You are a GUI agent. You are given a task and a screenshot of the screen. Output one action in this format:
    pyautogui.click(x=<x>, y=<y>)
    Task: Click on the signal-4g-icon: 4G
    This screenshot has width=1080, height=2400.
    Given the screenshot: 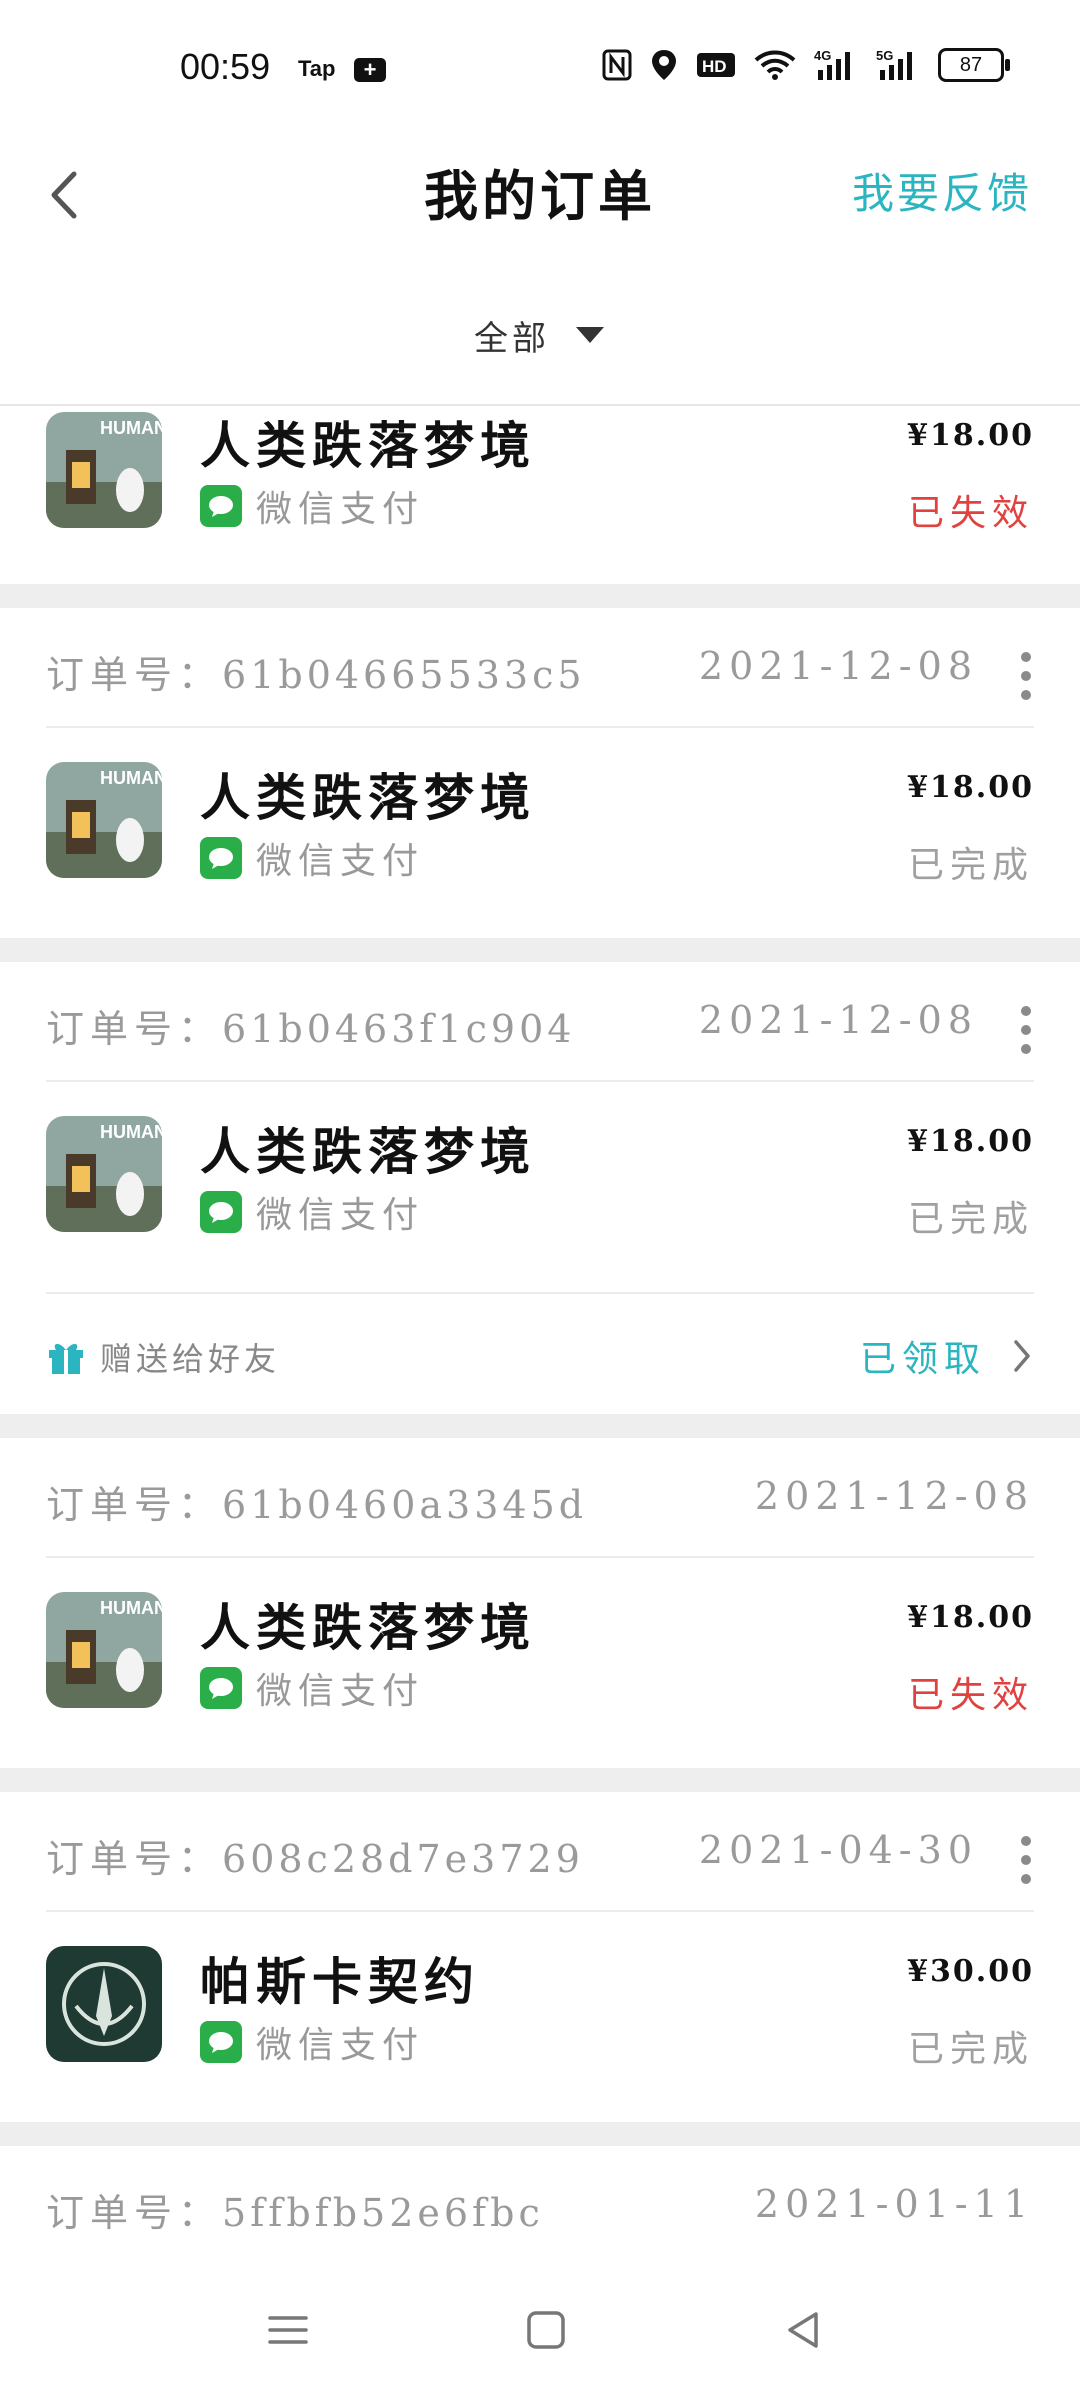 What is the action you would take?
    pyautogui.click(x=836, y=65)
    